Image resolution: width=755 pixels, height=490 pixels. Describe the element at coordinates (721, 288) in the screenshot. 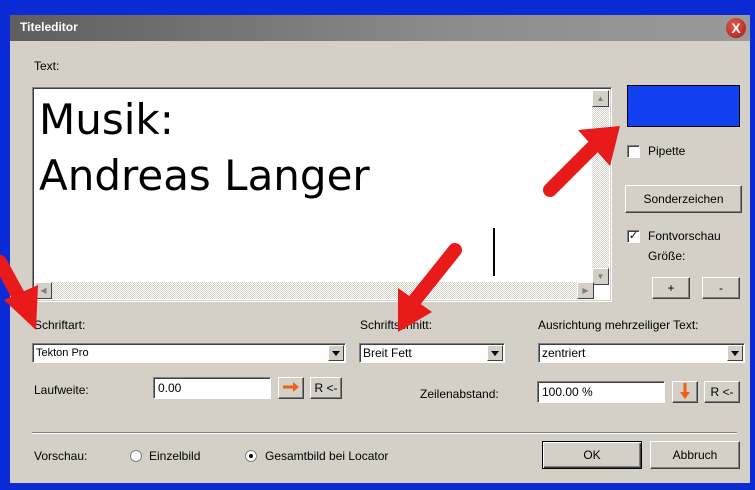

I see `size-decrease-button: -` at that location.